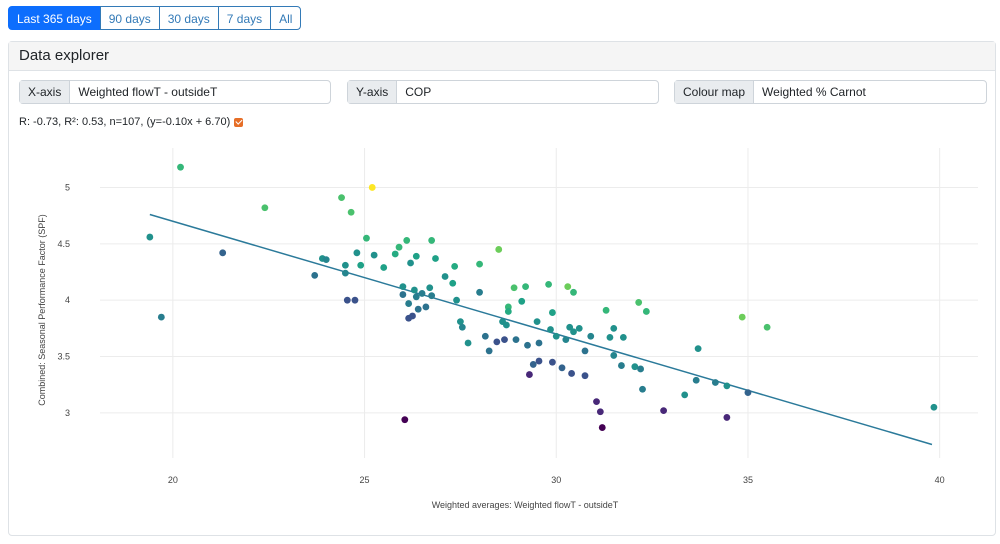  Describe the element at coordinates (63, 244) in the screenshot. I see `y-tick-label: 4.5` at that location.